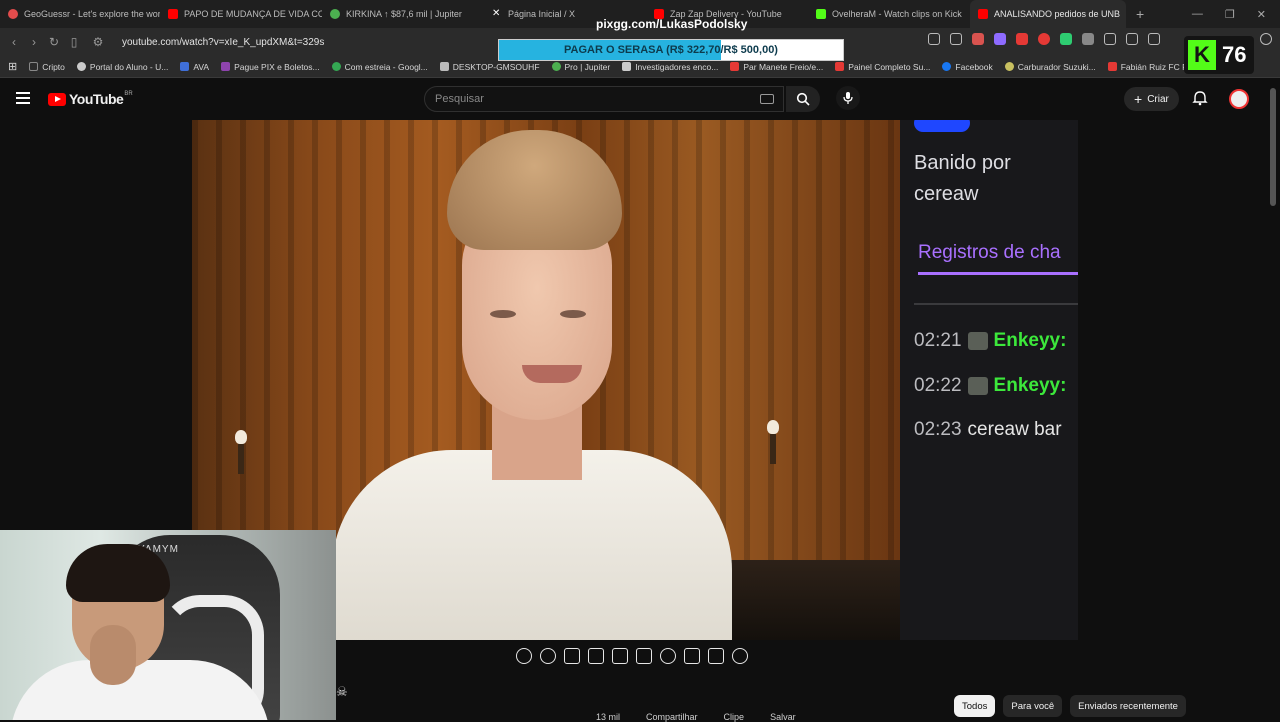 This screenshot has height=722, width=1280. Describe the element at coordinates (767, 99) in the screenshot. I see `keyboard-icon` at that location.